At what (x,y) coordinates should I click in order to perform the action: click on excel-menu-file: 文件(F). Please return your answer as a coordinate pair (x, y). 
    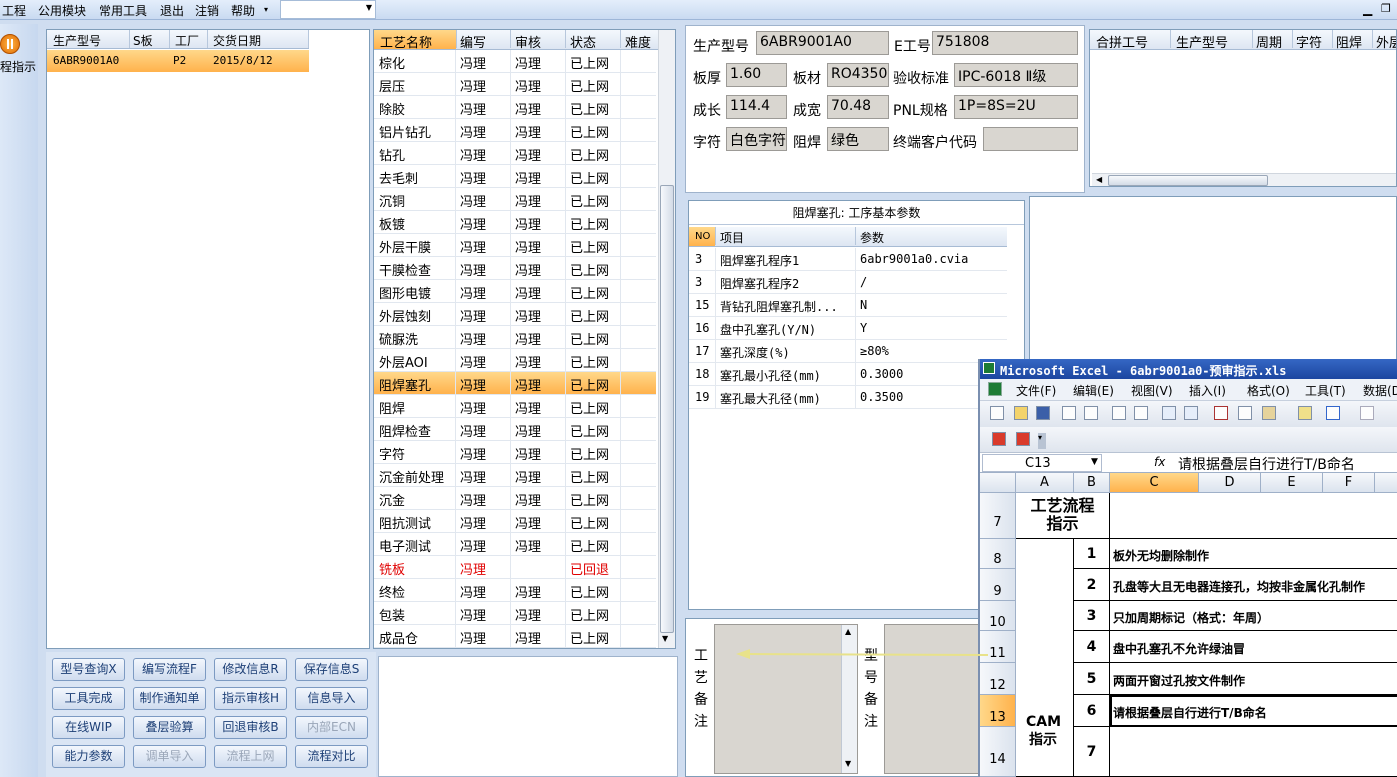
    Looking at the image, I should click on (1036, 390).